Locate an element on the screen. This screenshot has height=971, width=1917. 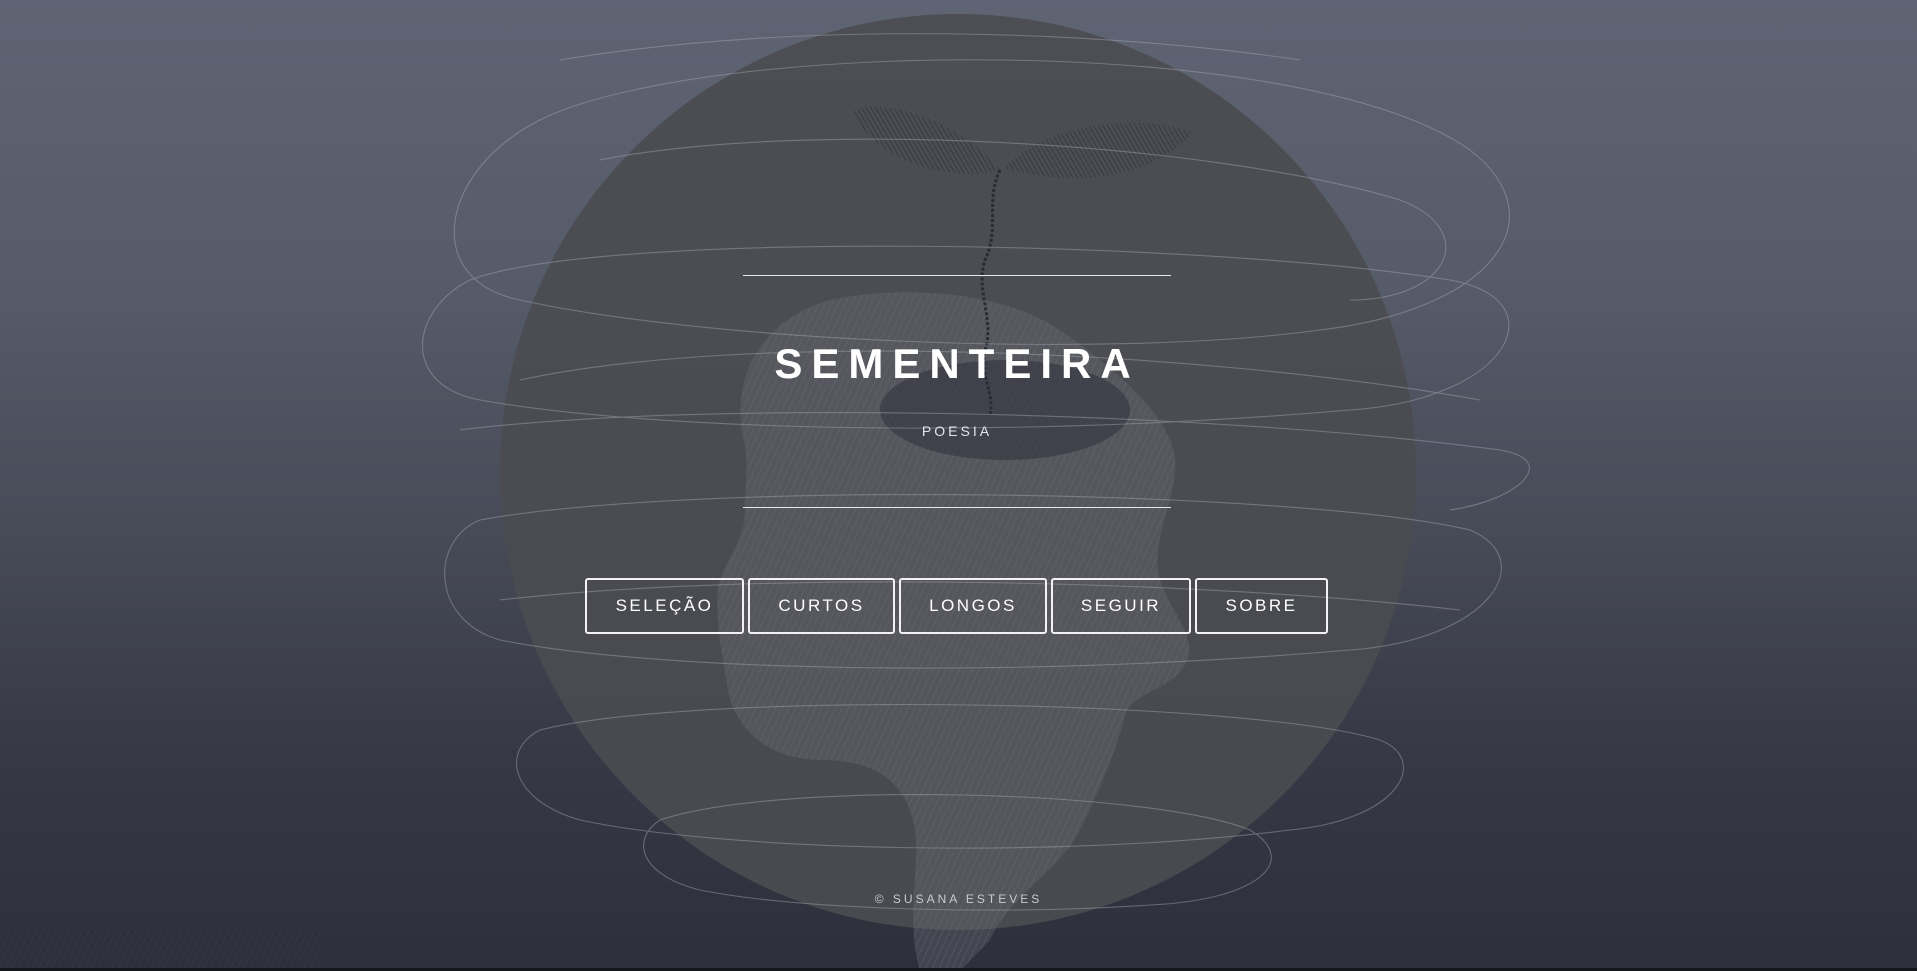
nav-button-curtos: CURTOS is located at coordinates (821, 606).